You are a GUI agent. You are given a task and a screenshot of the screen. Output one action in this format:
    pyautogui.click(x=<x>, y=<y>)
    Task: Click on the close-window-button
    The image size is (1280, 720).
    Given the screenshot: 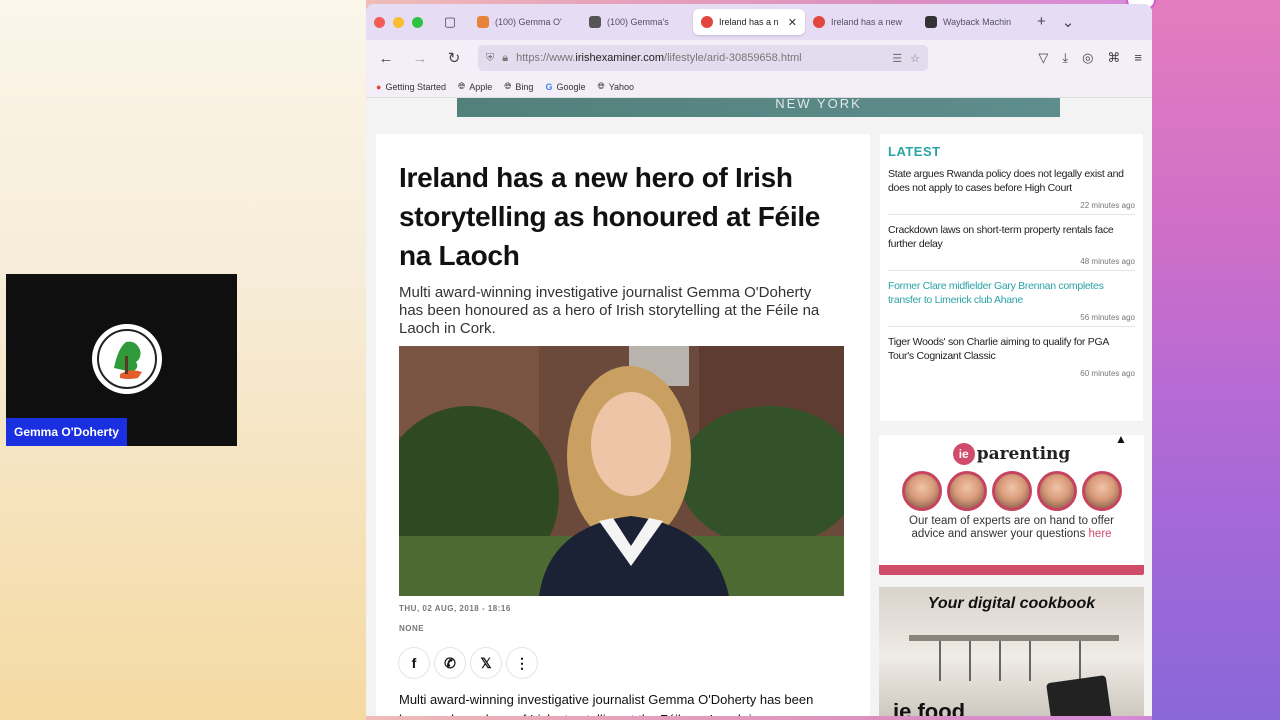 What is the action you would take?
    pyautogui.click(x=379, y=22)
    